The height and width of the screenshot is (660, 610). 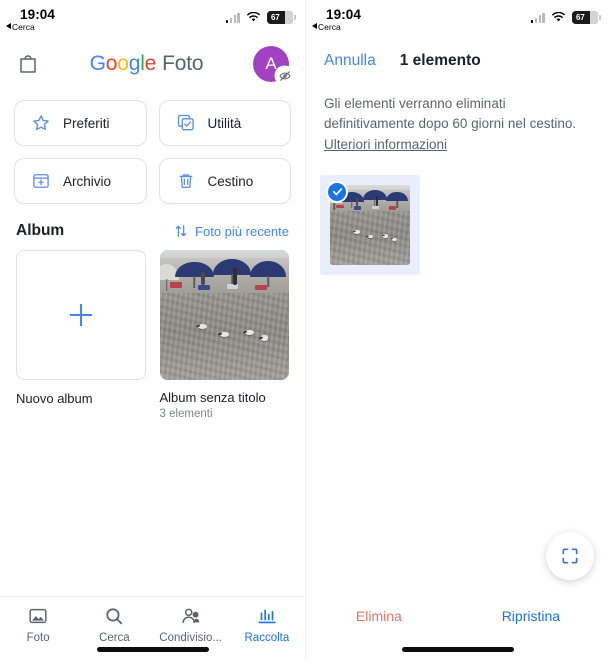 I want to click on quick-action-utilita: Utilità, so click(x=224, y=123).